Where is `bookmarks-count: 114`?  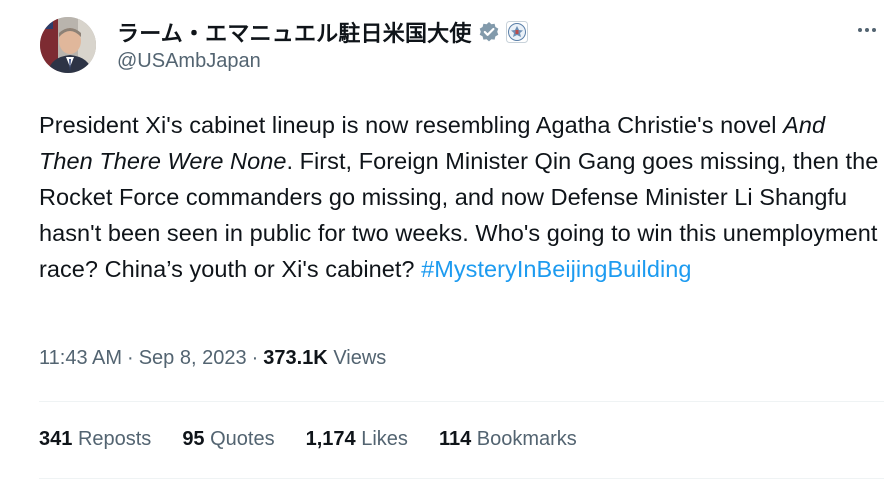 bookmarks-count: 114 is located at coordinates (455, 439).